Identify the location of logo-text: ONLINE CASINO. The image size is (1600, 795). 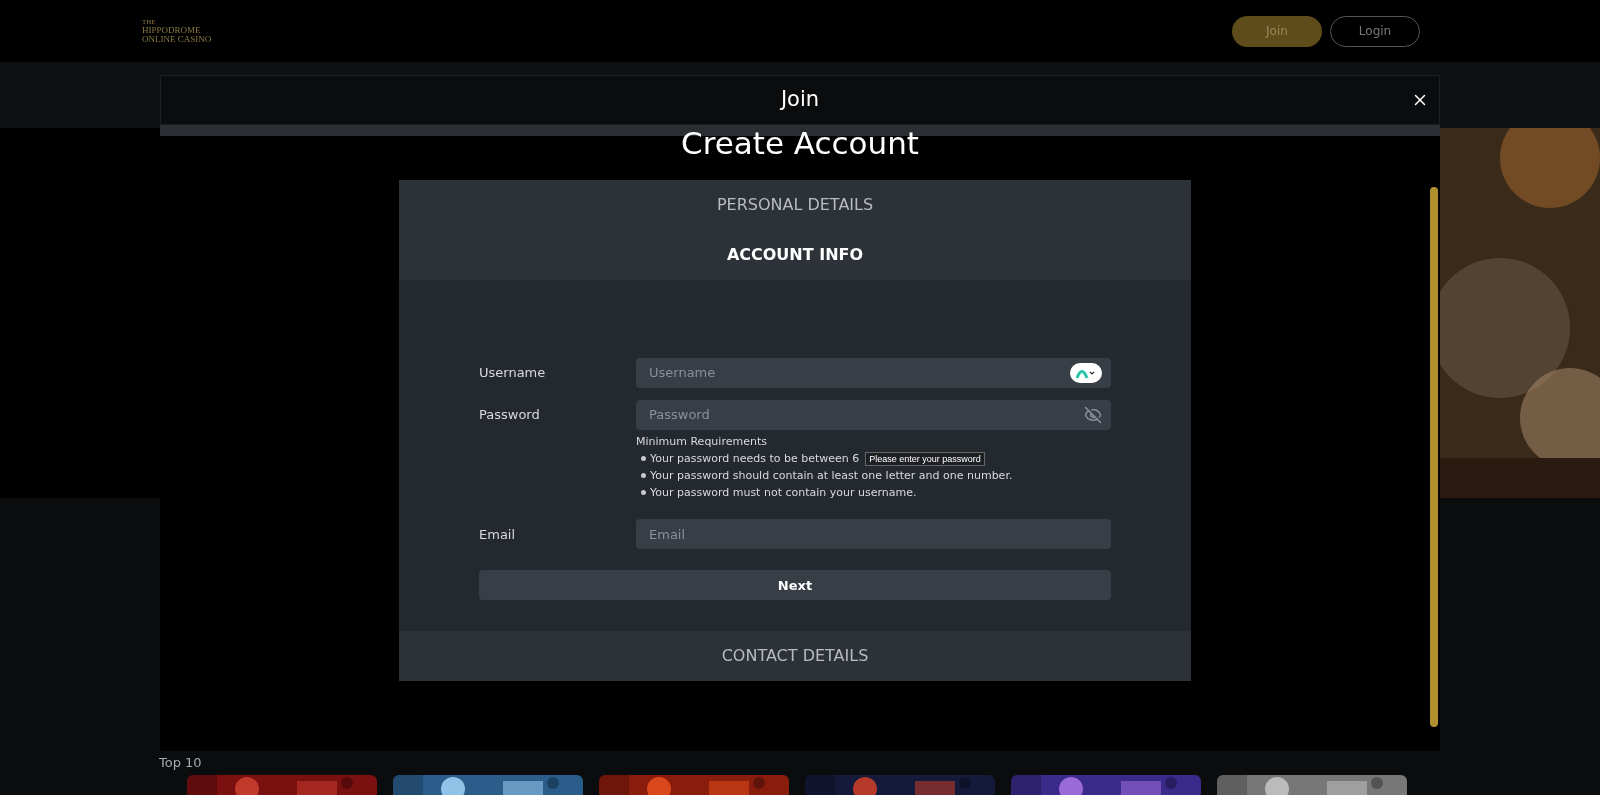
(177, 39).